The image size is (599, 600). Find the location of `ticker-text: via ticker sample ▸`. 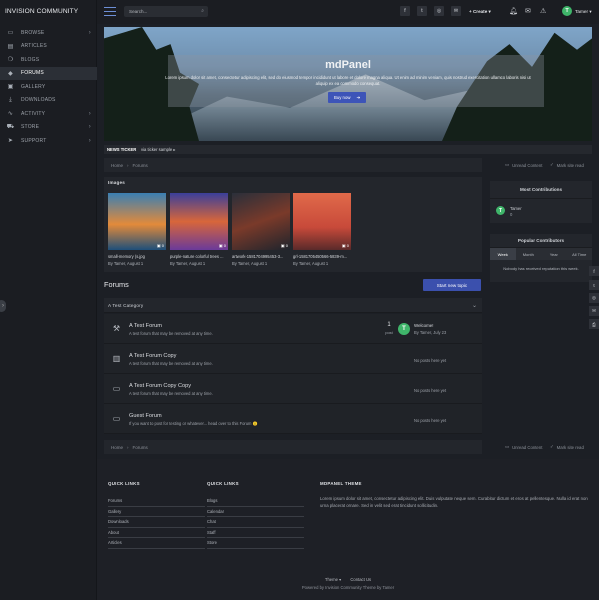

ticker-text: via ticker sample ▸ is located at coordinates (158, 149).